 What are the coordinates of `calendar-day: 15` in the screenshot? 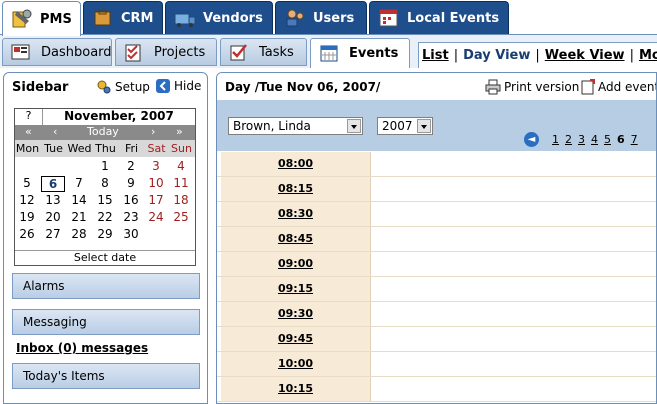 It's located at (105, 200).